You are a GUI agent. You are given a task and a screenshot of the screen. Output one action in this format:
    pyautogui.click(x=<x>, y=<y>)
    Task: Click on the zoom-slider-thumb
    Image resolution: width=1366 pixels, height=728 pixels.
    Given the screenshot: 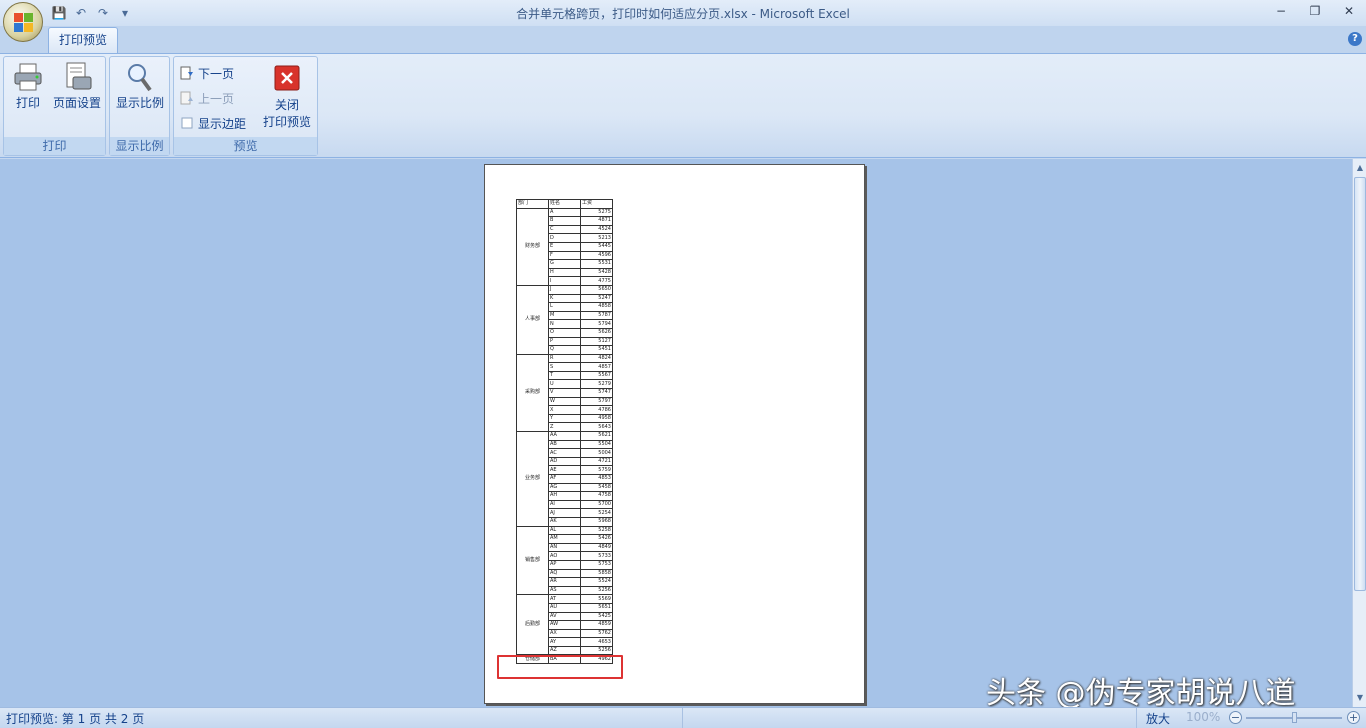 What is the action you would take?
    pyautogui.click(x=1294, y=717)
    